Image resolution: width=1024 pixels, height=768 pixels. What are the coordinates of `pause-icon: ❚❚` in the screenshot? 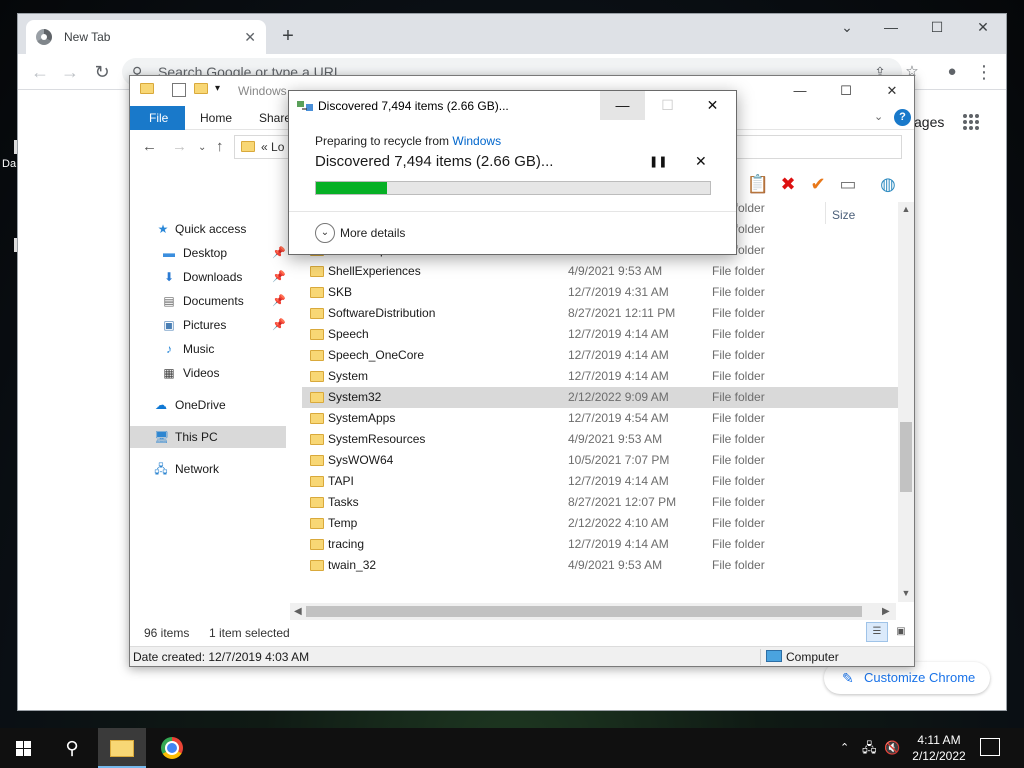 It's located at (658, 161).